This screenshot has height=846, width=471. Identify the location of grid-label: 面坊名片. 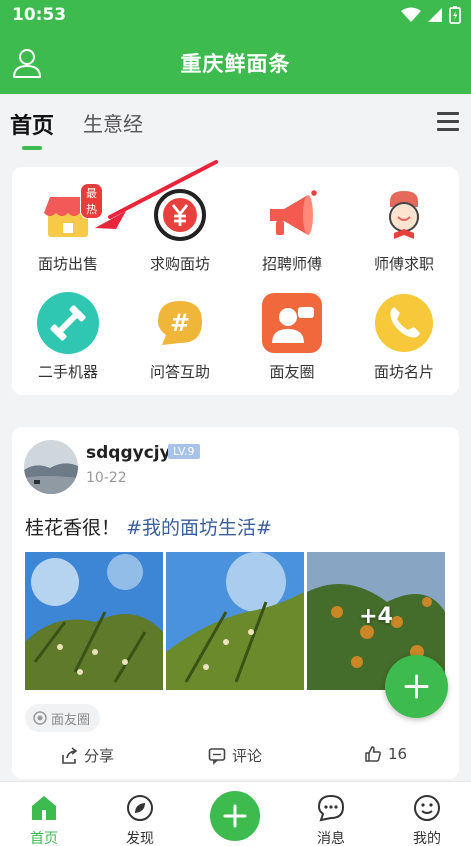
(403, 372).